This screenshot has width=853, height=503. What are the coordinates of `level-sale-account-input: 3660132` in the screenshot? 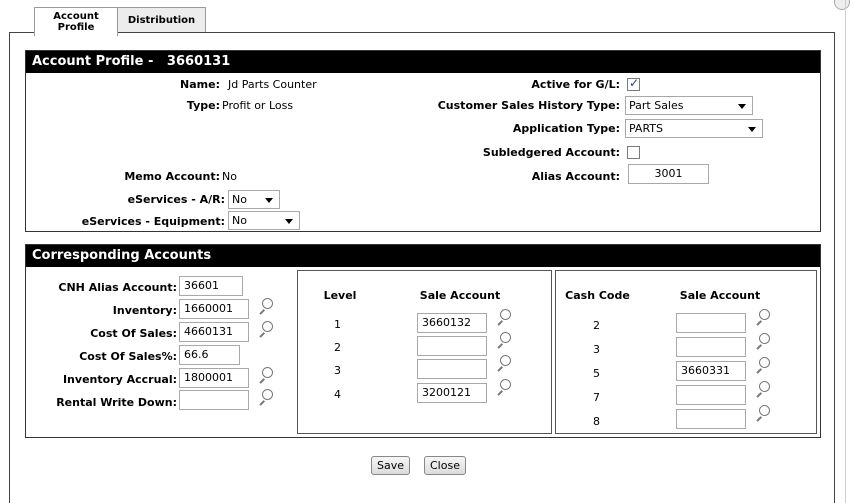 It's located at (452, 323).